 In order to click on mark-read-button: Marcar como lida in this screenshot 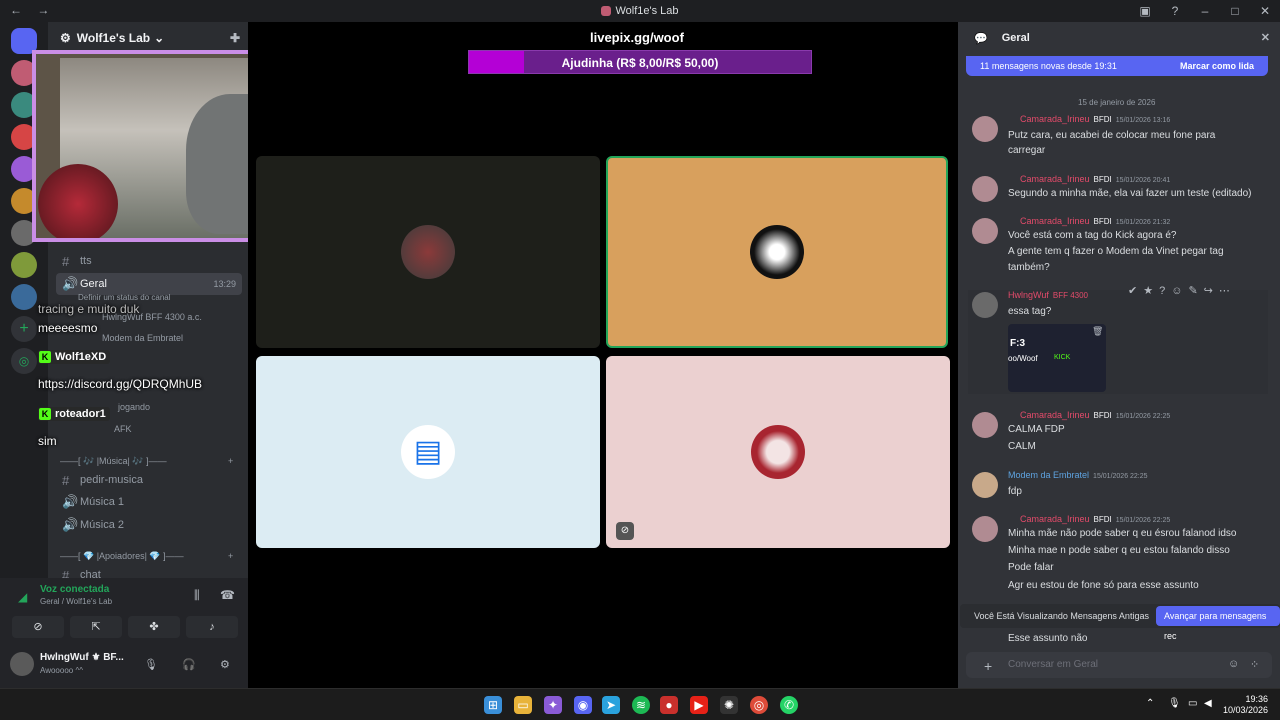, I will do `click(1217, 66)`.